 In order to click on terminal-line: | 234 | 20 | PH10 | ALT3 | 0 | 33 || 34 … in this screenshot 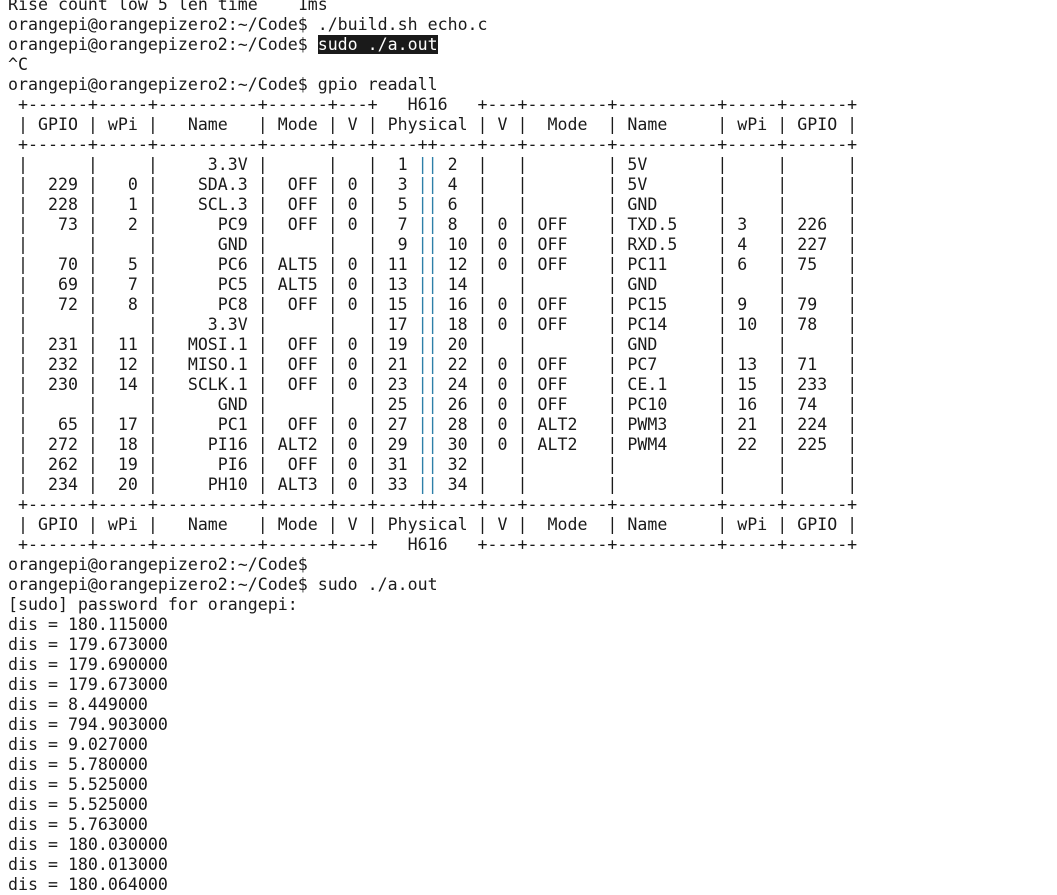, I will do `click(433, 484)`.